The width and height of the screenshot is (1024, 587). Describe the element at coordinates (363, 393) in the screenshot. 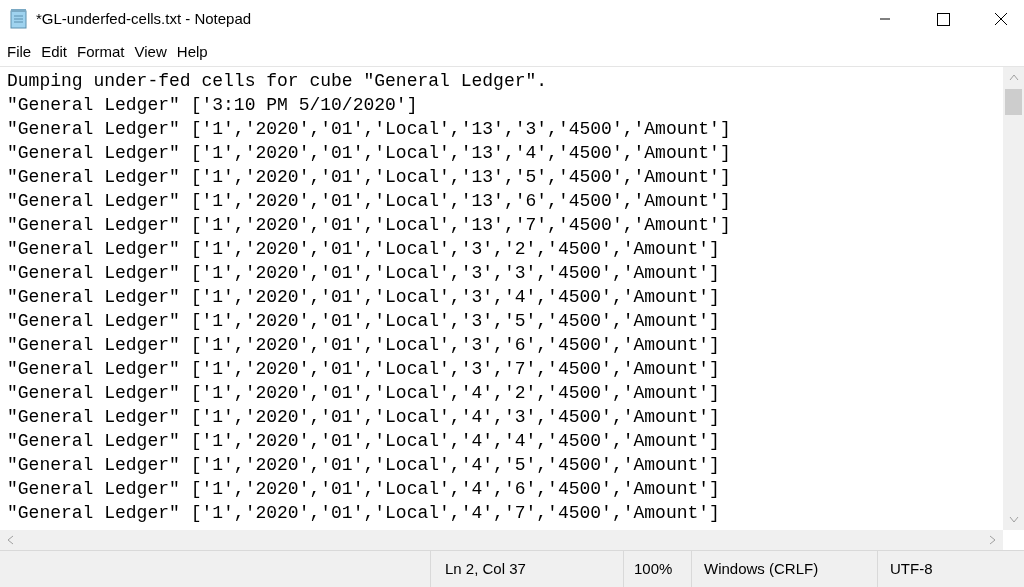

I see `text-line: "General Ledger" ['1','2020','01','Local','4','2','4500','Amount']` at that location.